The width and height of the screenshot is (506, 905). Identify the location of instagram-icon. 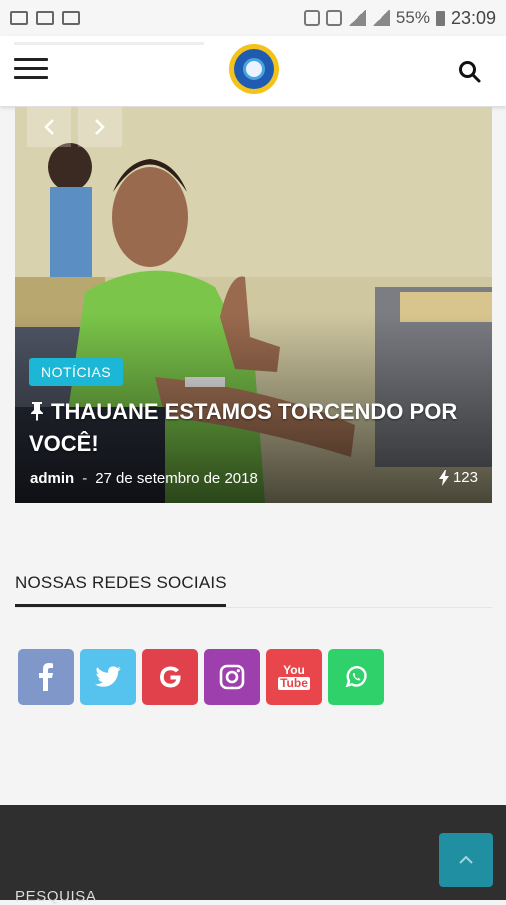
(232, 677).